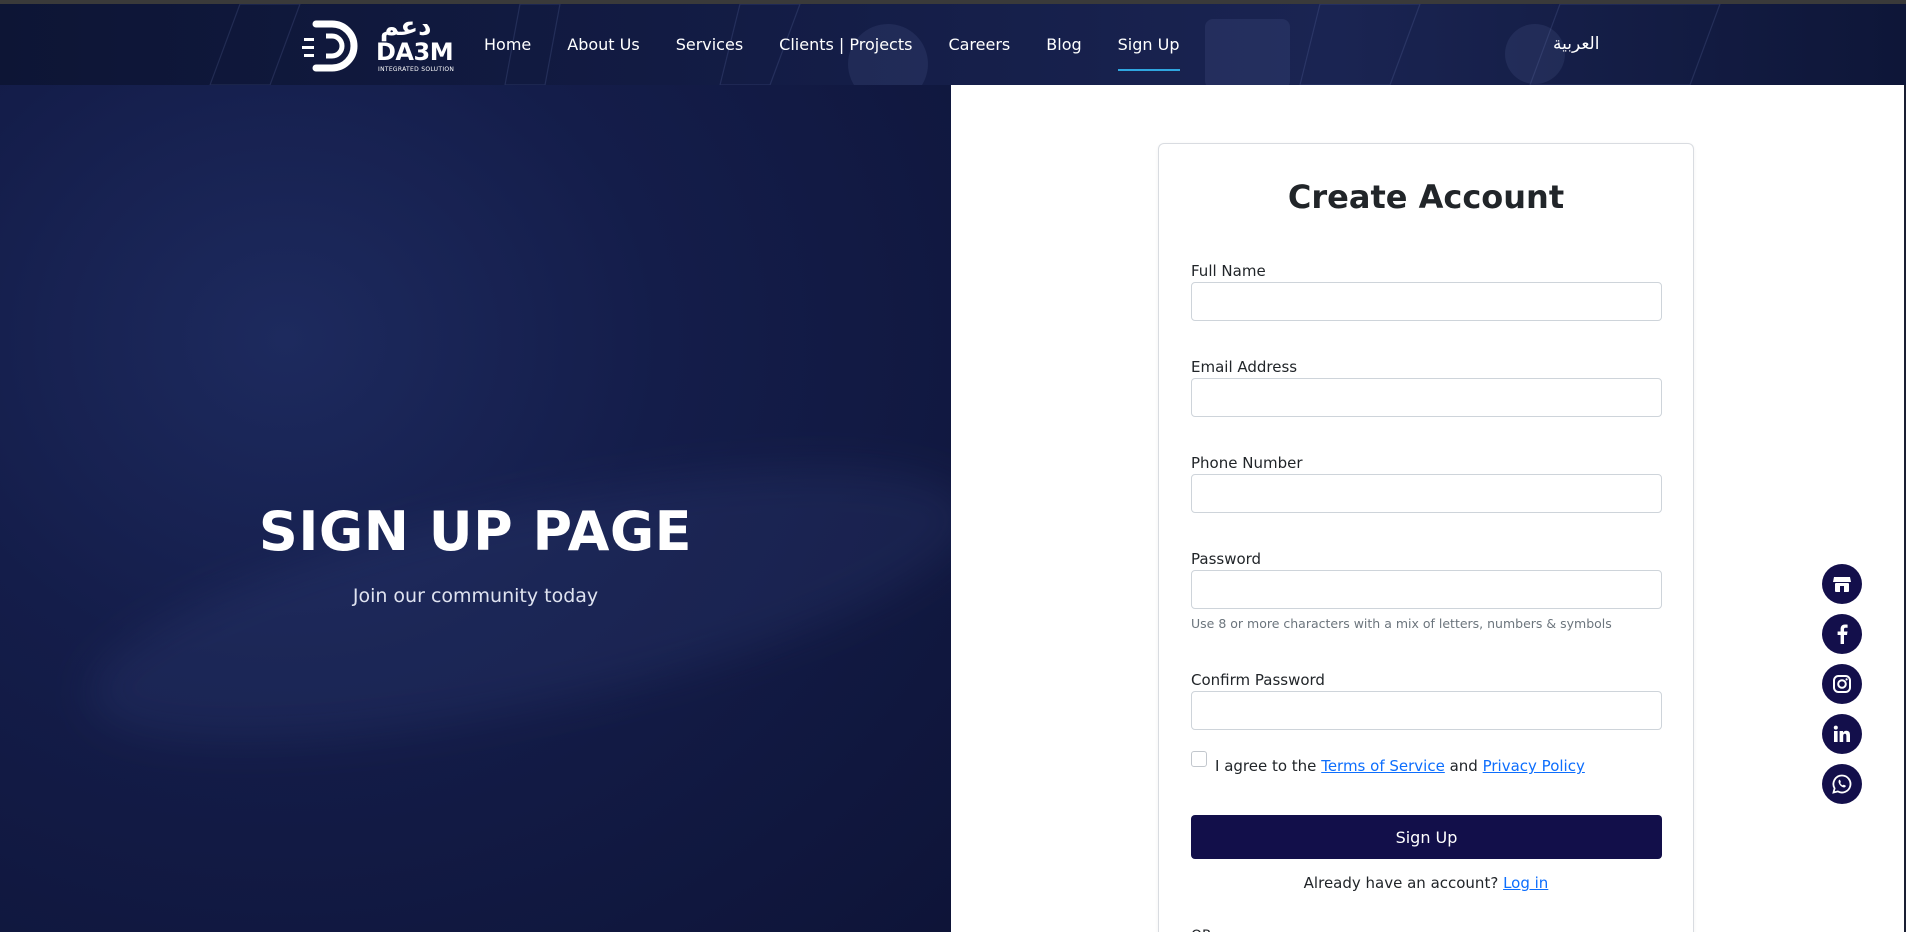  What do you see at coordinates (1247, 463) in the screenshot?
I see `phone-label: Phone Number` at bounding box center [1247, 463].